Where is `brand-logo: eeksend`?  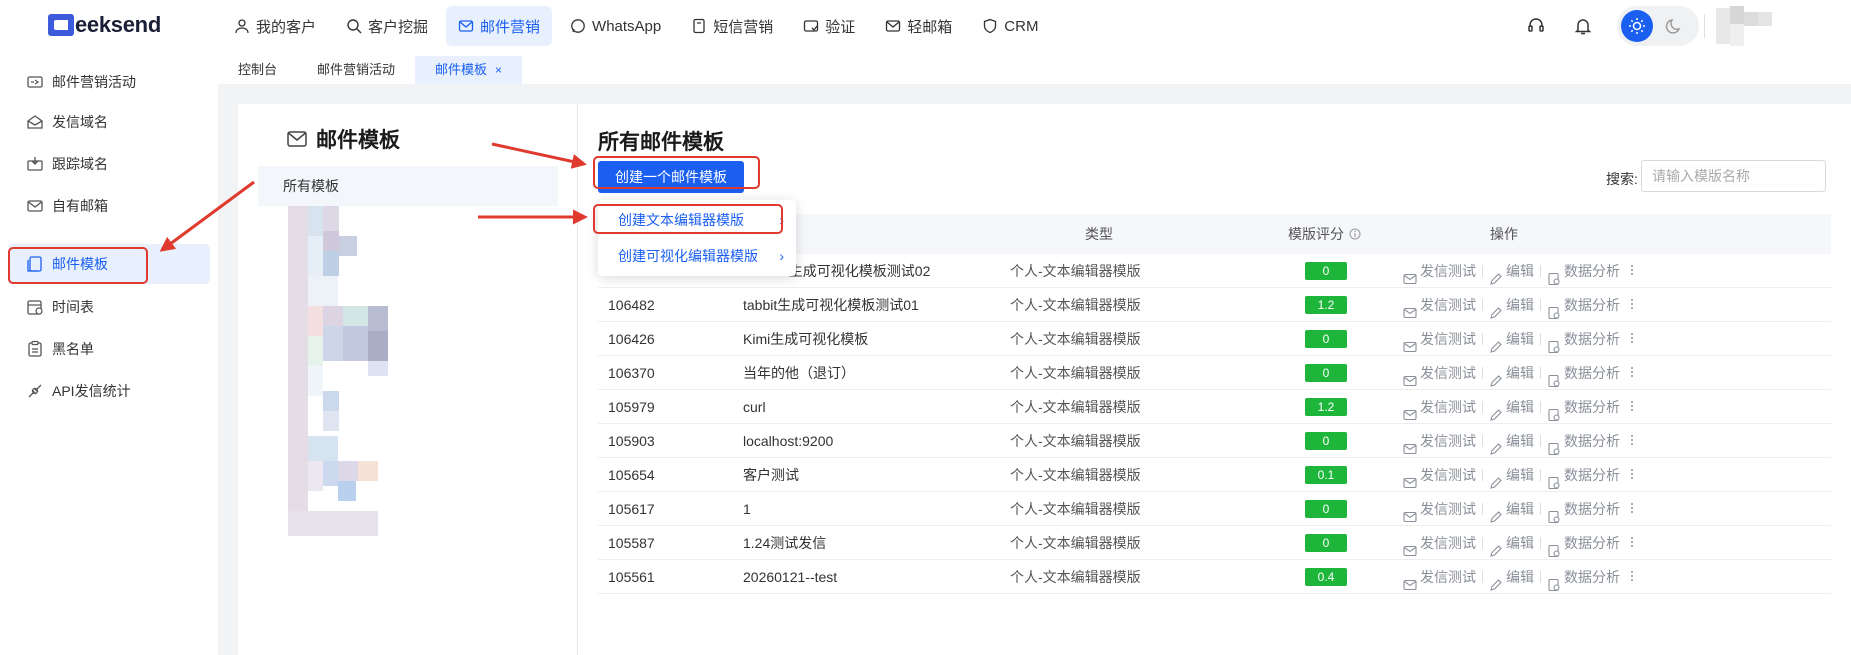 brand-logo: eeksend is located at coordinates (104, 25).